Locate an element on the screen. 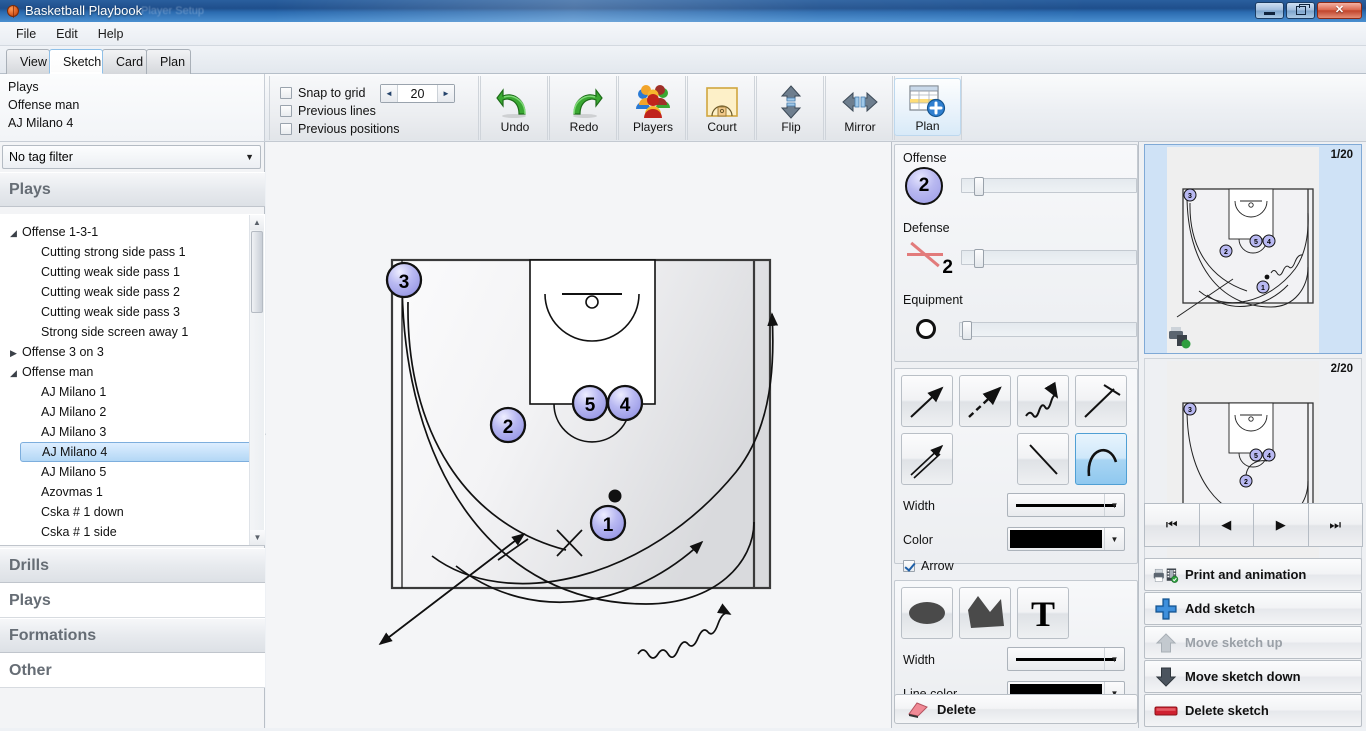  sketch-preview-1: 3 2 5 4 1 is located at coordinates (1243, 250).